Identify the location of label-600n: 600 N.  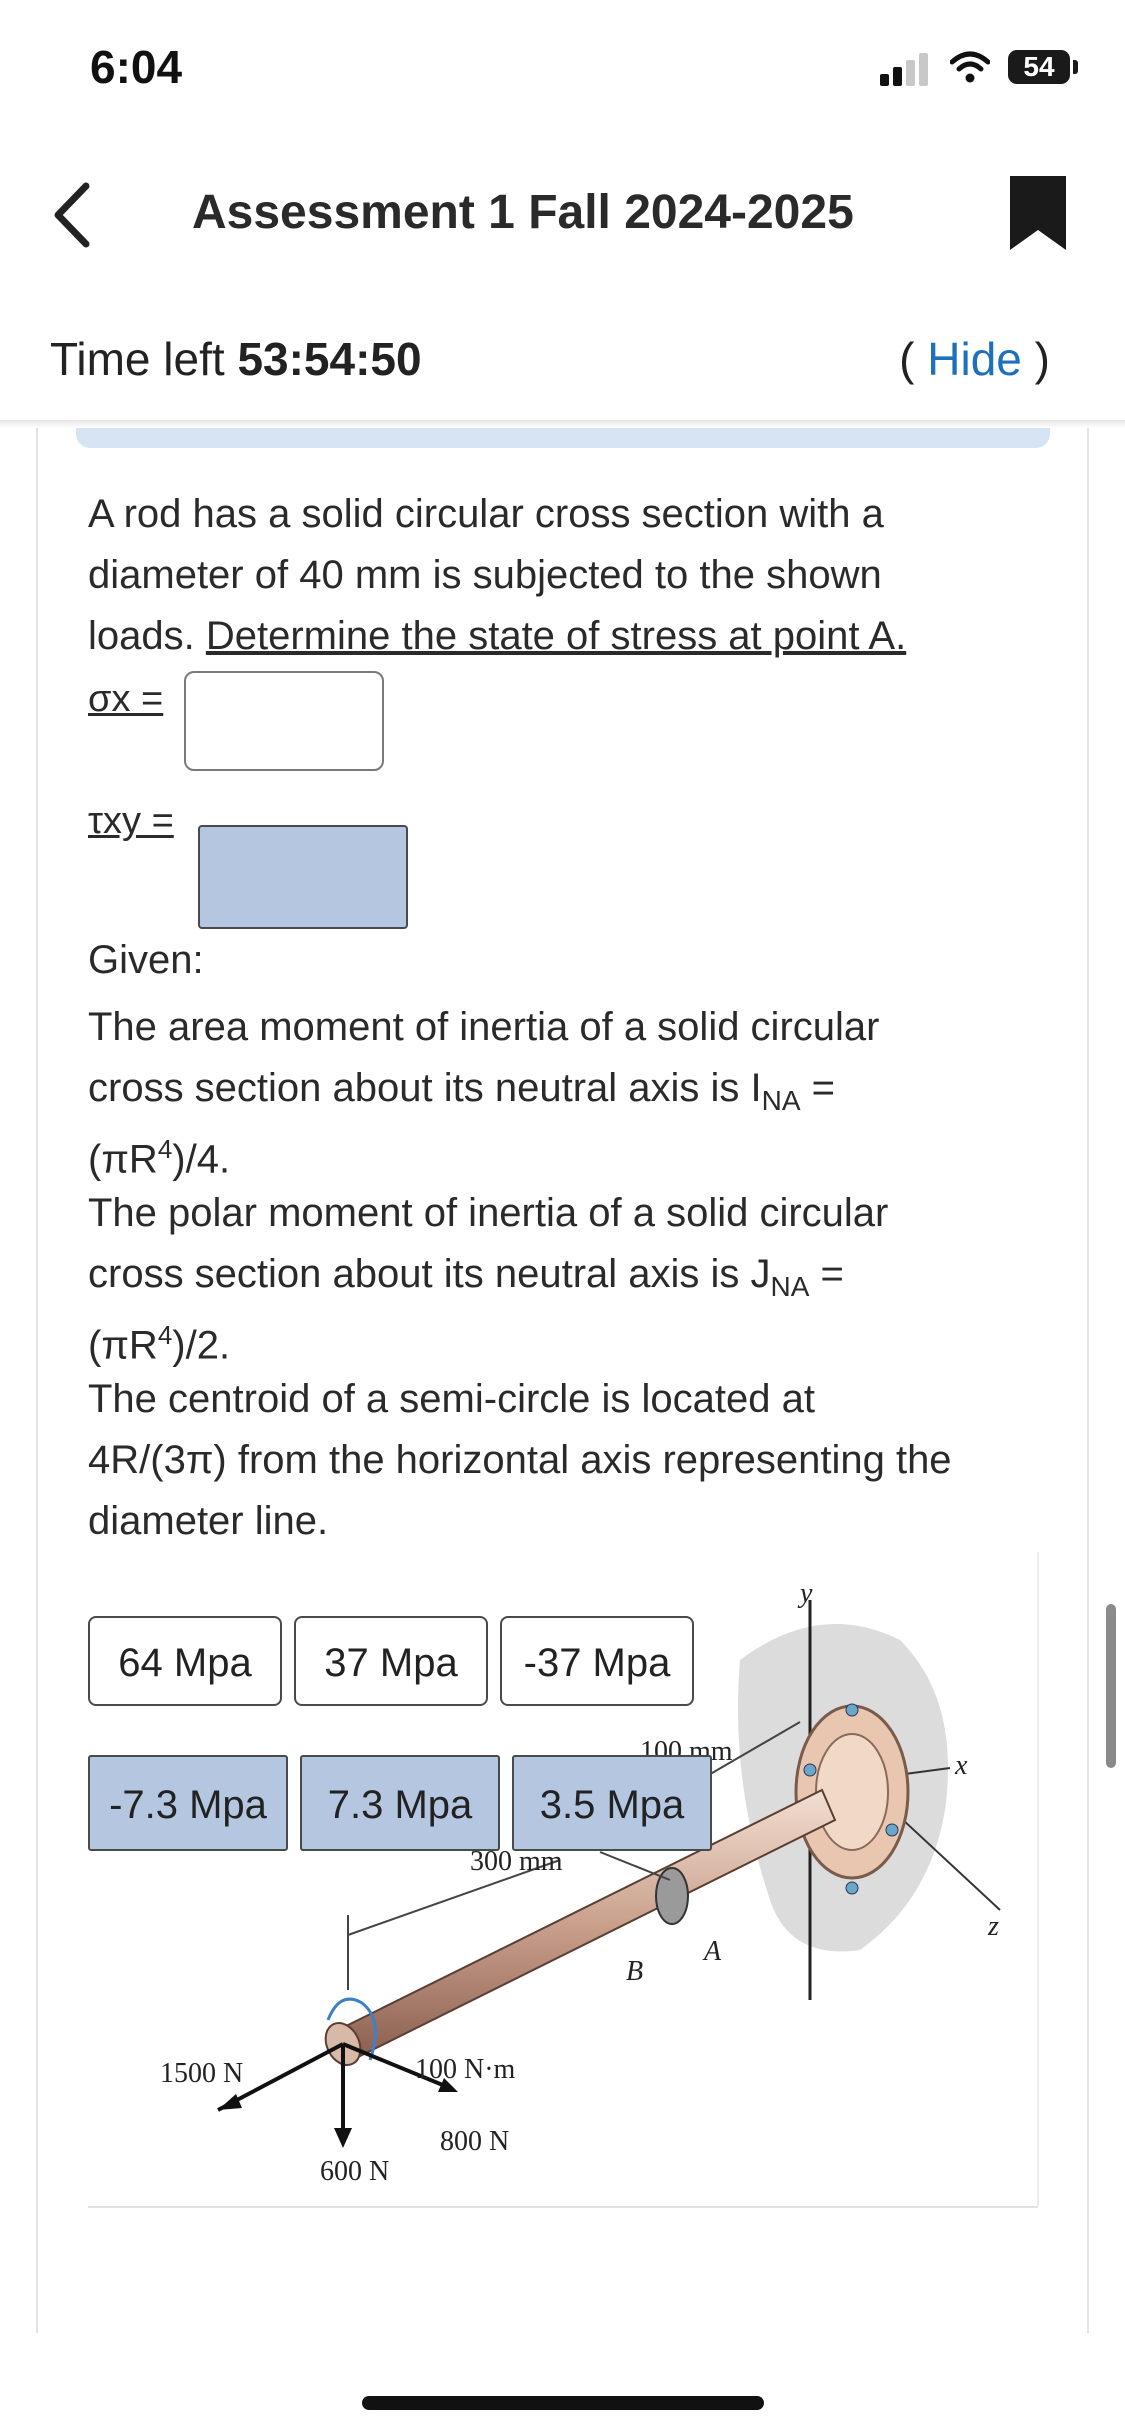
(354, 2171).